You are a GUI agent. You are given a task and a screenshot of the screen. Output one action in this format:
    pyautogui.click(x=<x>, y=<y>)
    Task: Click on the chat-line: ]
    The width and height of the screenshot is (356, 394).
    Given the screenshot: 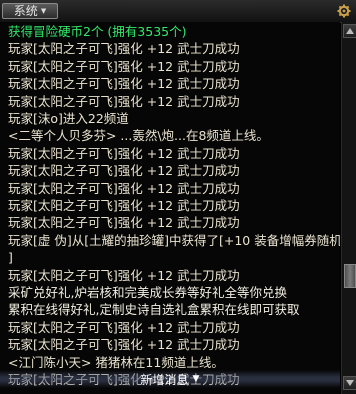 What is the action you would take?
    pyautogui.click(x=10, y=258)
    